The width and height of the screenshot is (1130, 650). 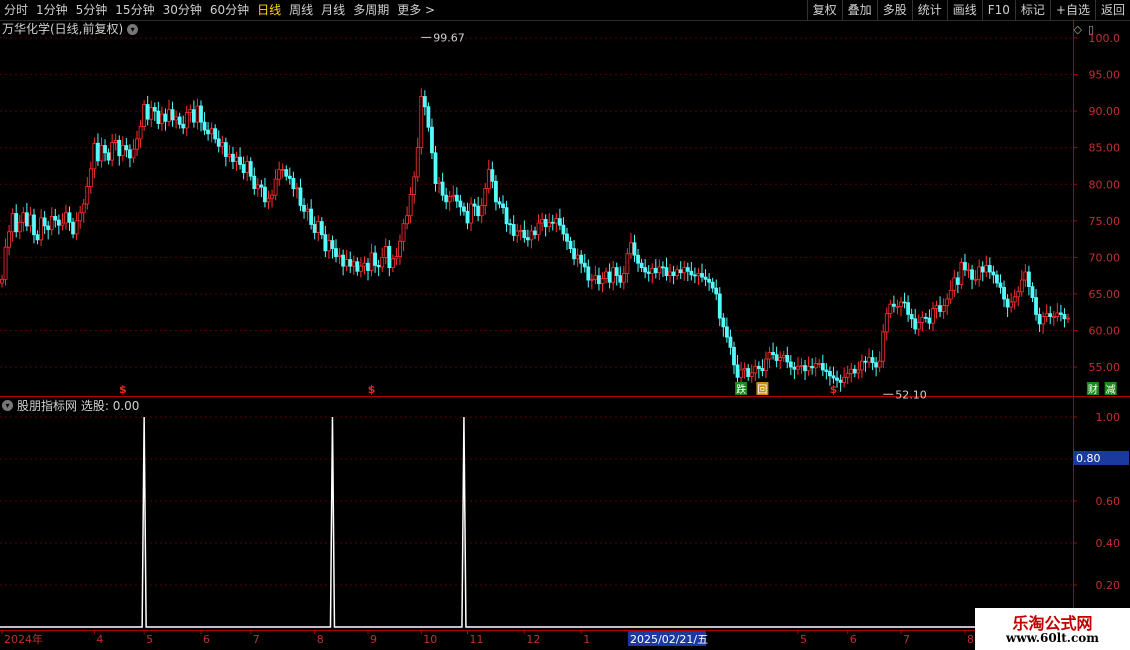 What do you see at coordinates (134, 10) in the screenshot?
I see `tab-3: 15分钟` at bounding box center [134, 10].